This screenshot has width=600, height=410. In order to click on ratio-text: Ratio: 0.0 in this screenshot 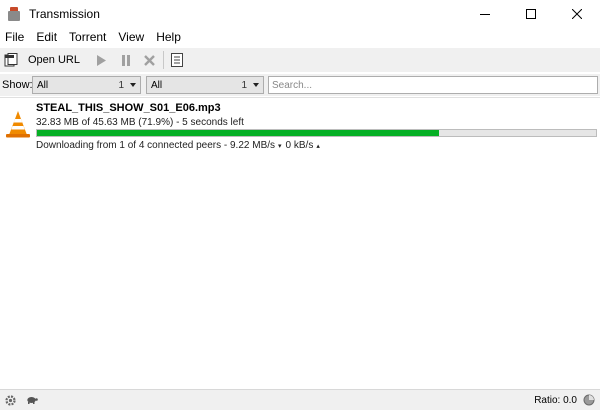, I will do `click(555, 400)`.